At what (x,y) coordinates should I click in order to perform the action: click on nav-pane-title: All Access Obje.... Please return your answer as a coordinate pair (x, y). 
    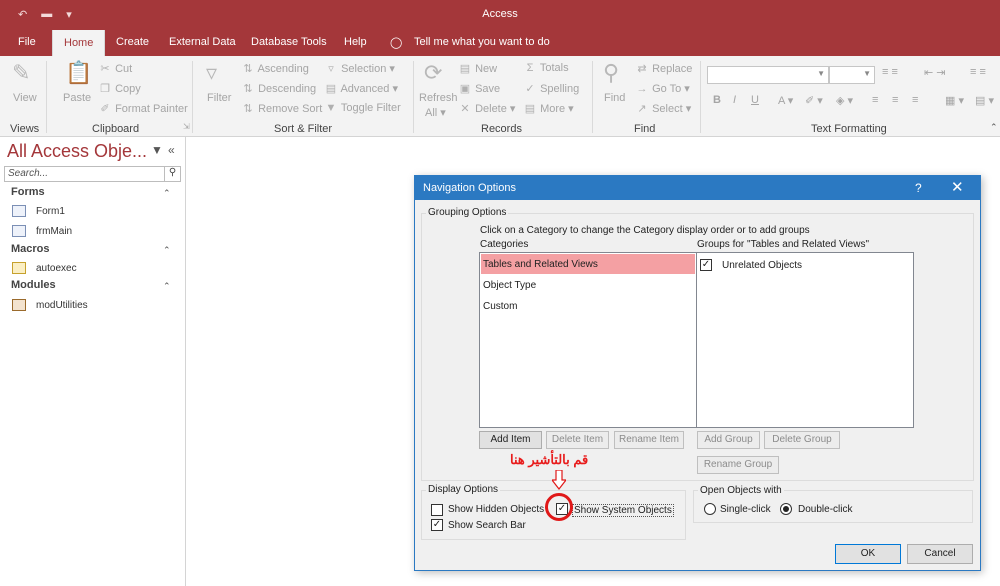
    Looking at the image, I should click on (77, 151).